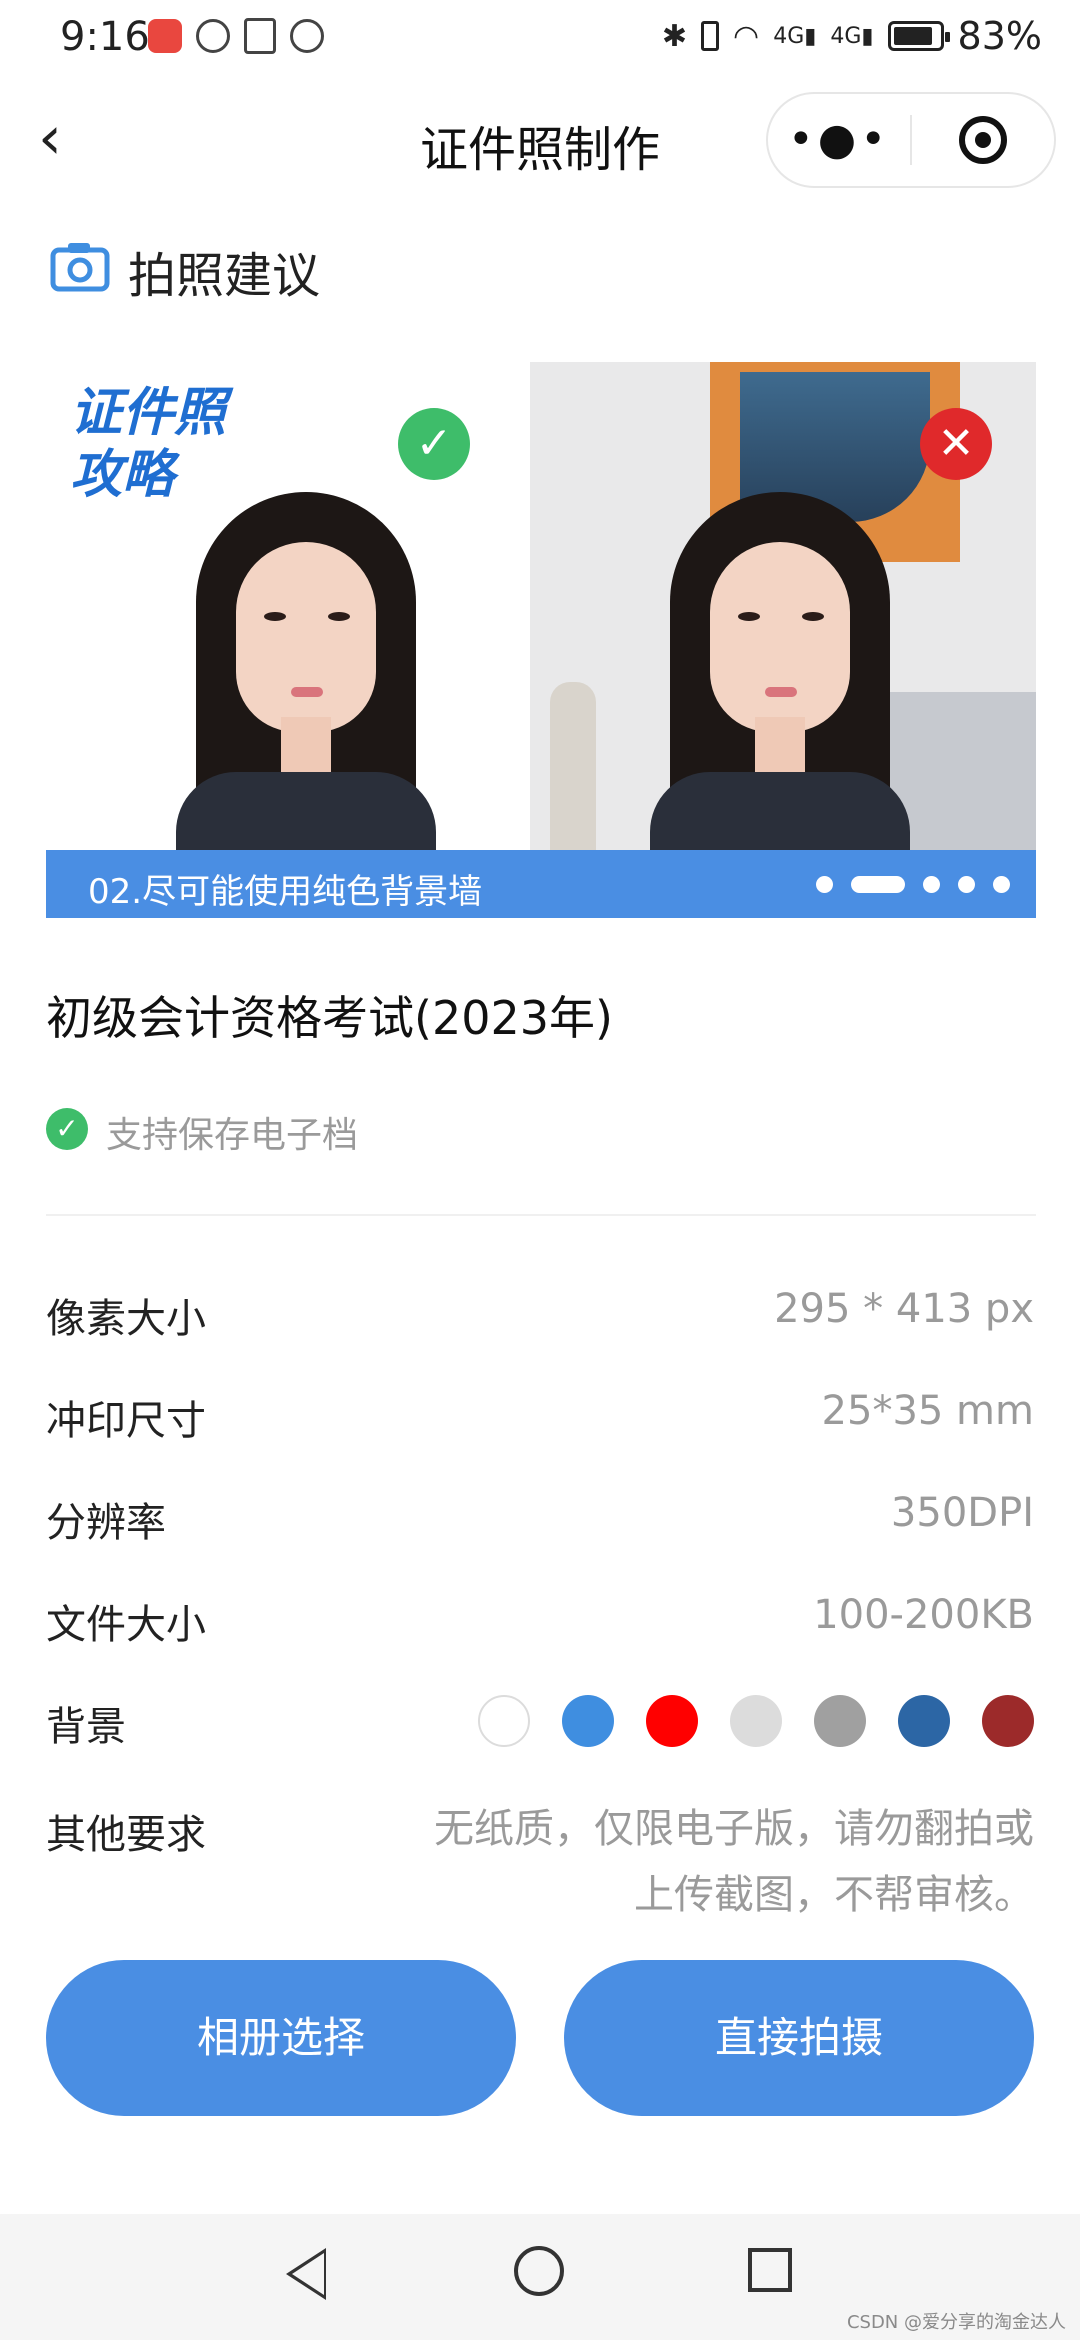  Describe the element at coordinates (913, 884) in the screenshot. I see `carousel-indicator` at that location.